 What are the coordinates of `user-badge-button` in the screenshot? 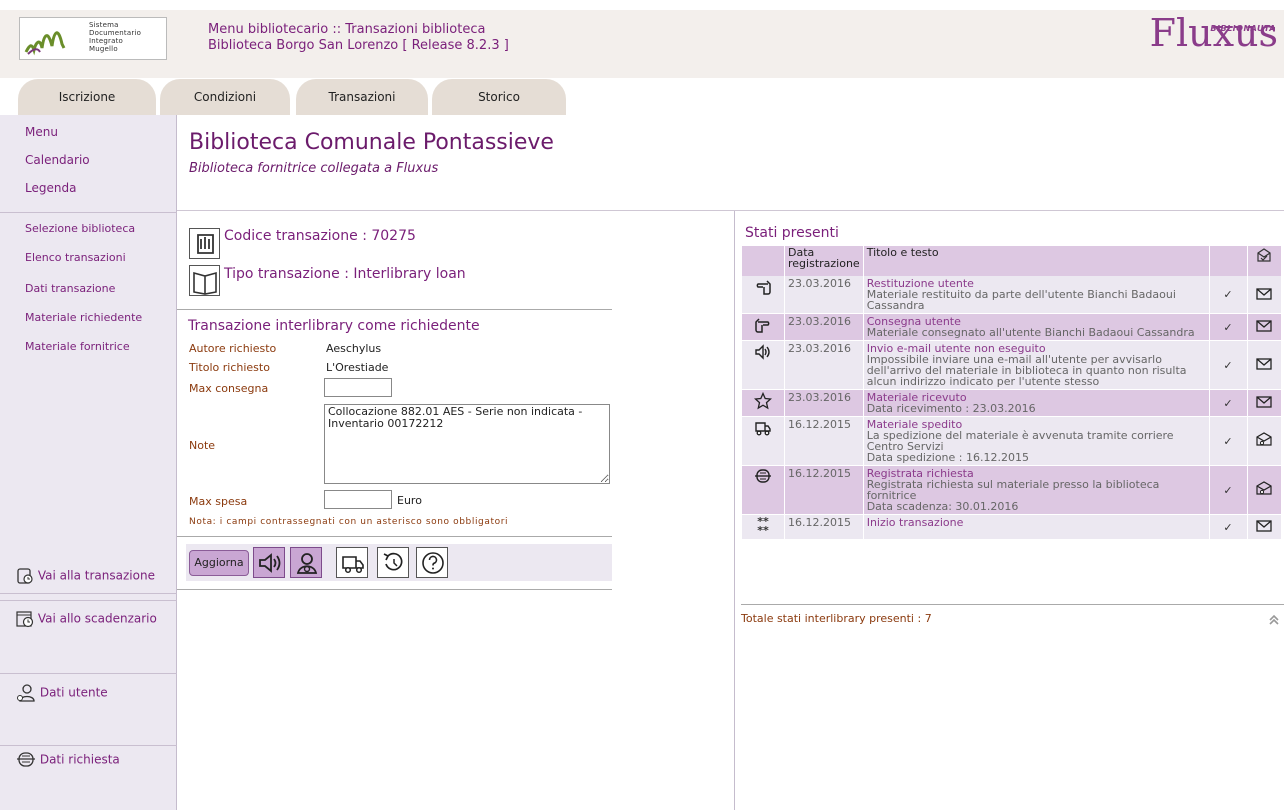 It's located at (306, 562).